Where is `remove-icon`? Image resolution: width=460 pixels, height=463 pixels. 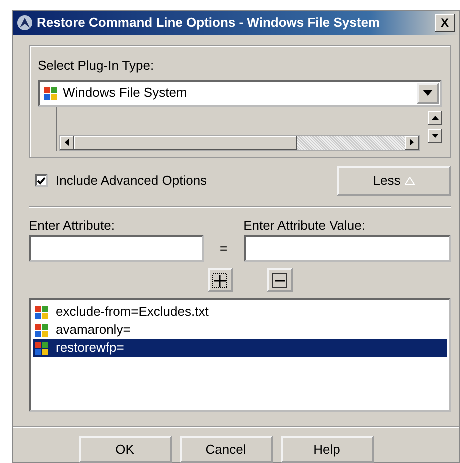
remove-icon is located at coordinates (280, 280).